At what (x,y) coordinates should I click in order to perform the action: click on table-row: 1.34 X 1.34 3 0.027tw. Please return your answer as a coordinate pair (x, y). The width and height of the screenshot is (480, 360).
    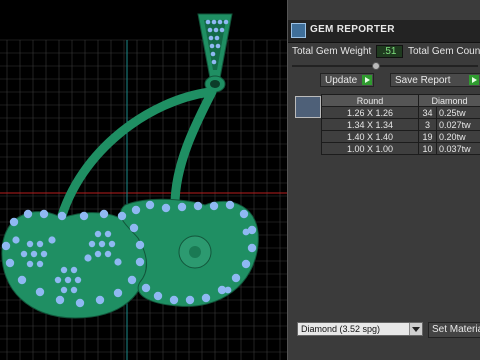
    Looking at the image, I should click on (400, 124).